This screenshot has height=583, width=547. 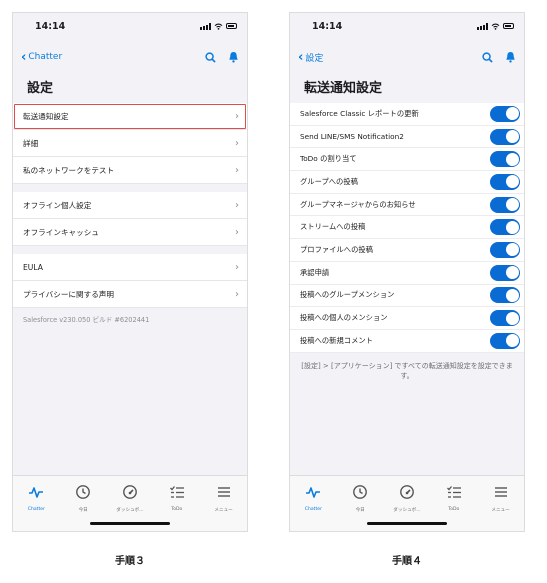 What do you see at coordinates (130, 205) in the screenshot?
I see `settings-row: オフライン個人設定 ›` at bounding box center [130, 205].